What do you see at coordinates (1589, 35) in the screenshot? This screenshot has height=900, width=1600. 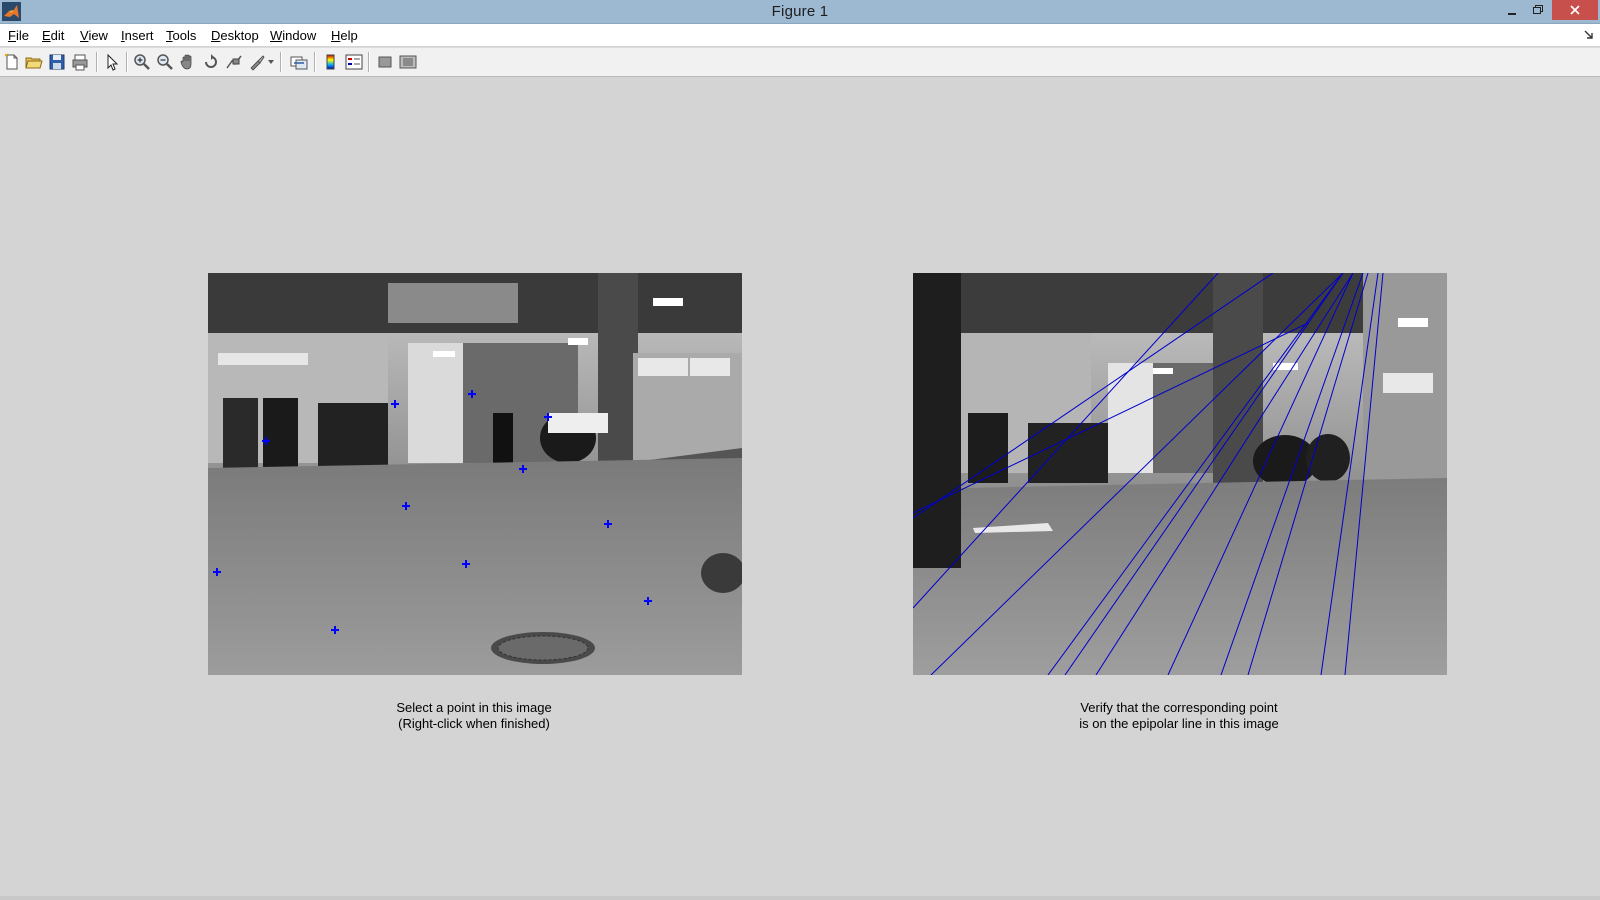 I see `dock-figure-icon` at bounding box center [1589, 35].